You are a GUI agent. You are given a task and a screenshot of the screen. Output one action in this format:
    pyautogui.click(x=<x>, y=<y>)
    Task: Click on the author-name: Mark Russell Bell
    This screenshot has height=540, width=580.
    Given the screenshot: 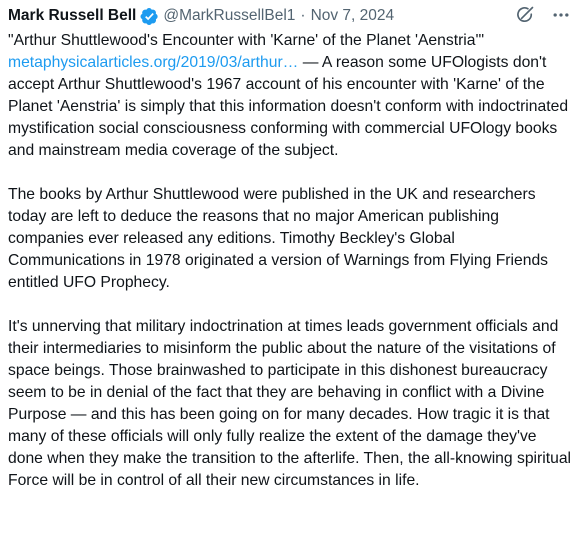 What is the action you would take?
    pyautogui.click(x=72, y=16)
    